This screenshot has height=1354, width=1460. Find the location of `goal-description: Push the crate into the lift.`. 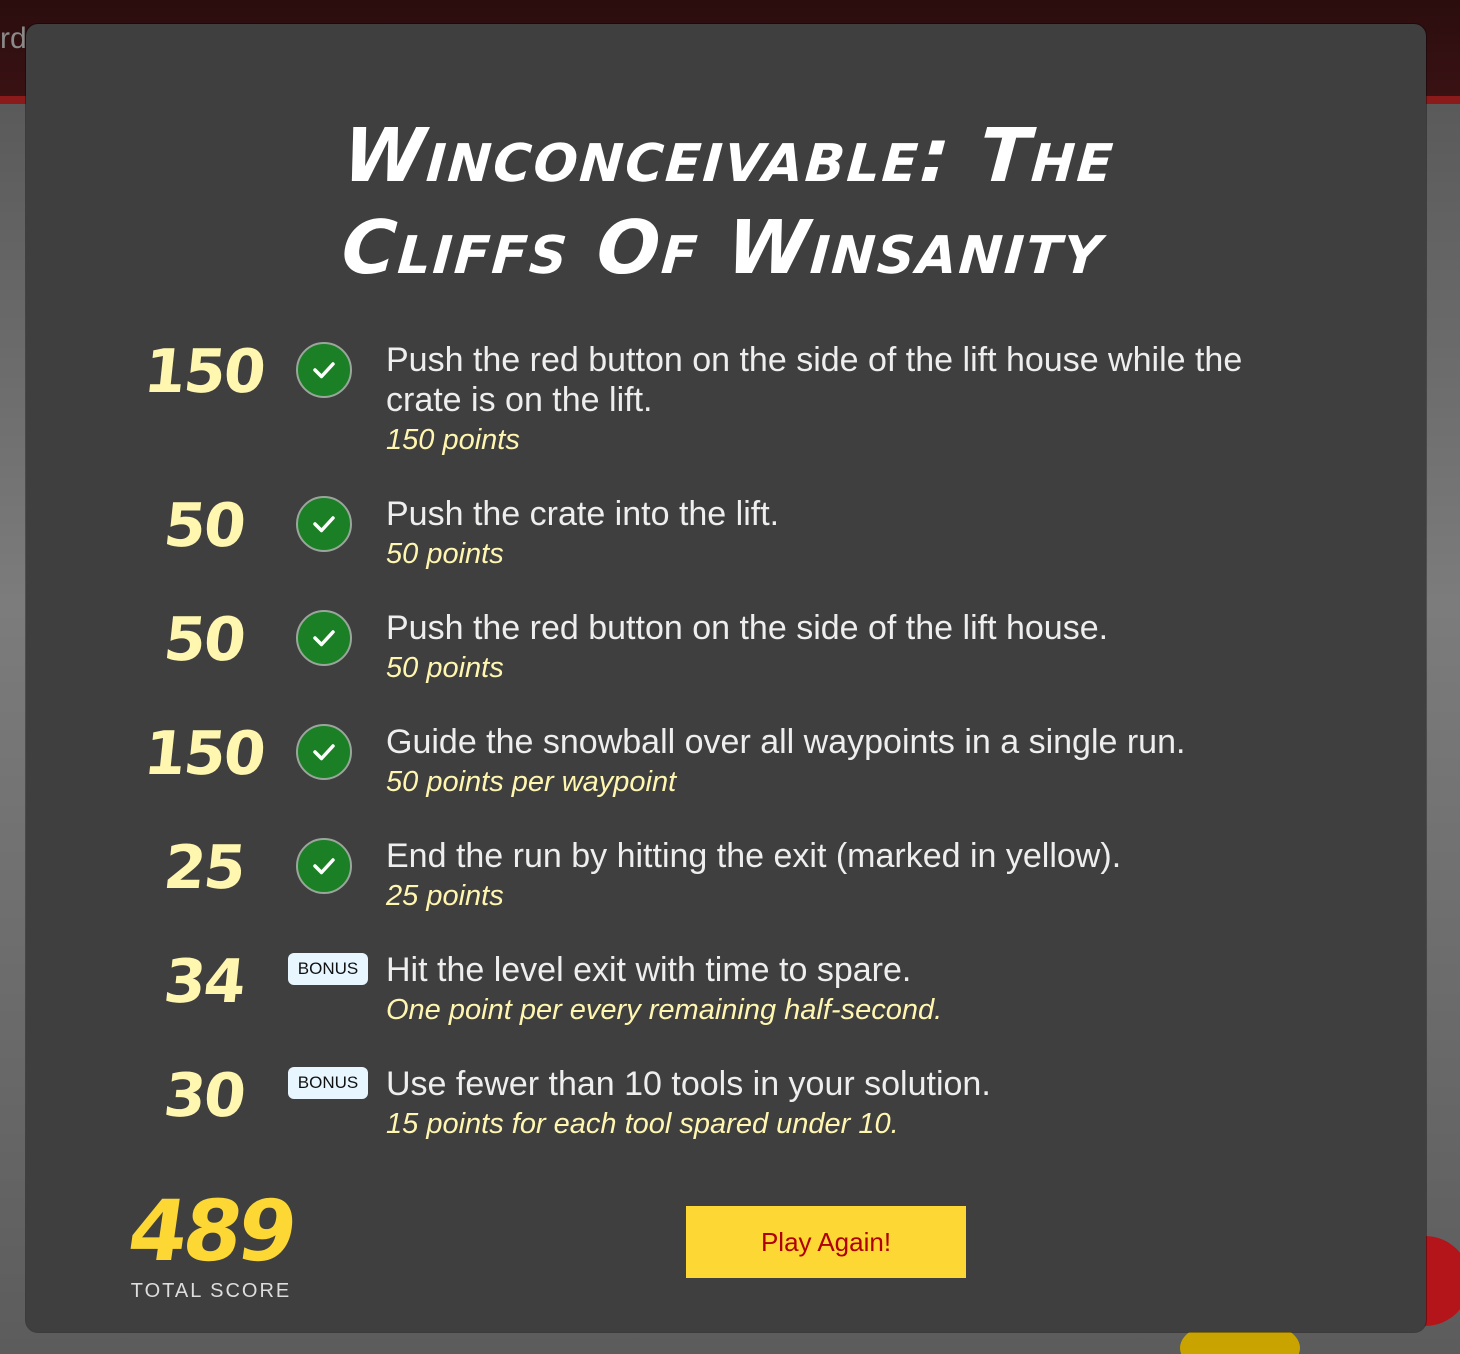

goal-description: Push the crate into the lift. is located at coordinates (583, 514).